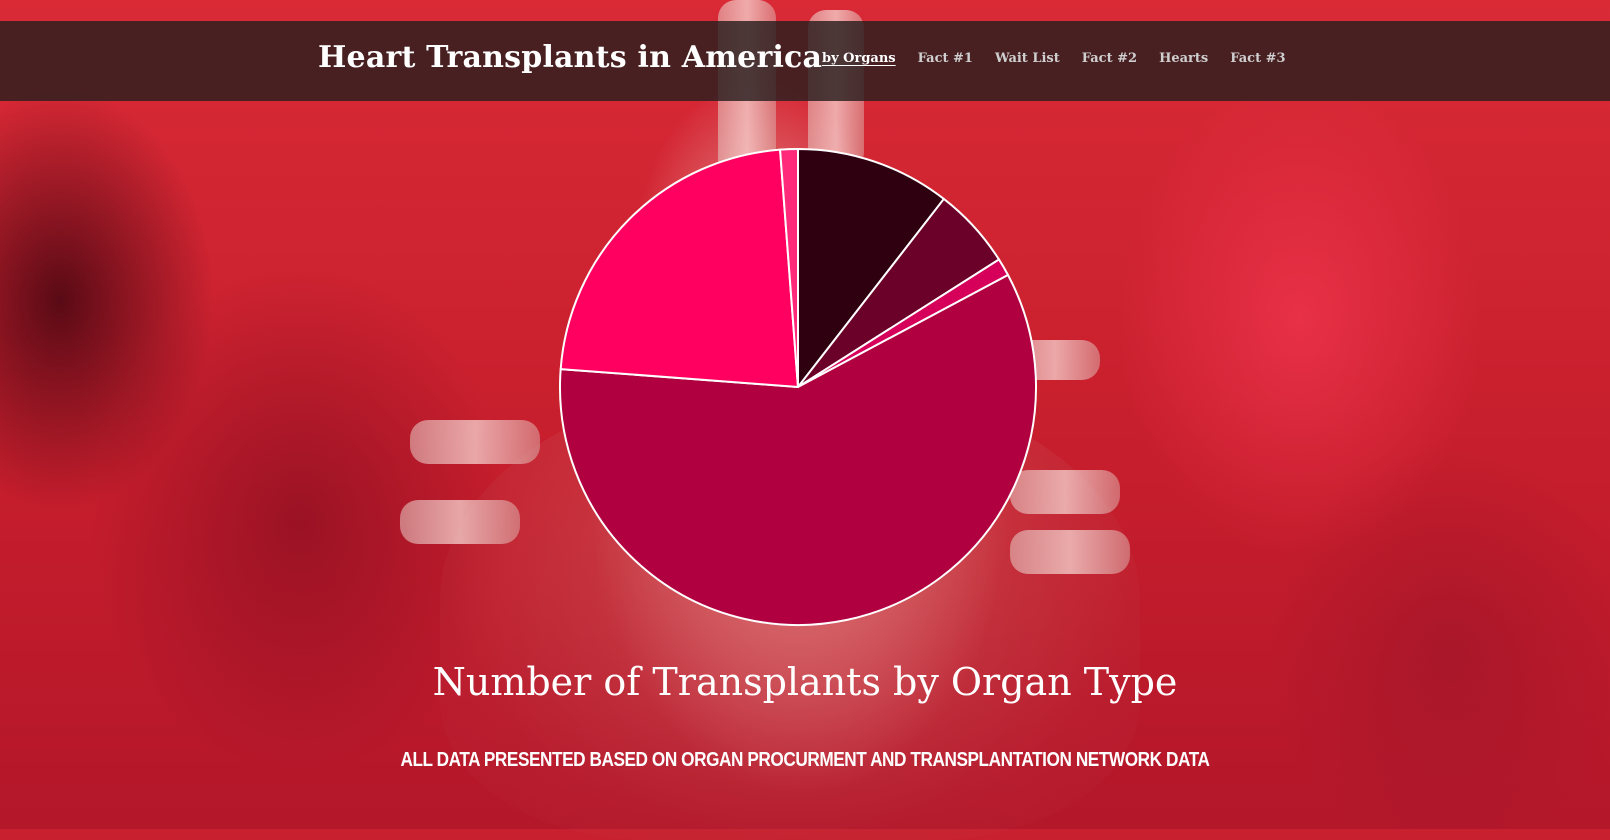 This screenshot has width=1610, height=840. Describe the element at coordinates (1183, 58) in the screenshot. I see `nav-item-hearts: Hearts` at that location.